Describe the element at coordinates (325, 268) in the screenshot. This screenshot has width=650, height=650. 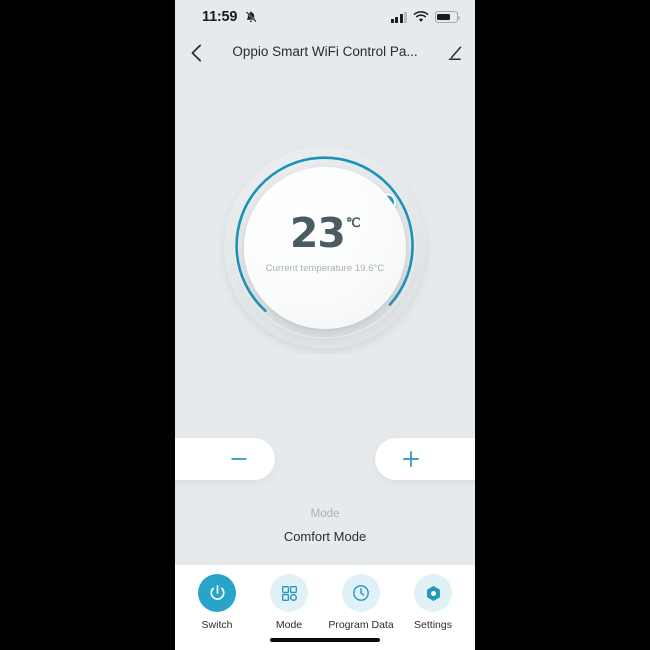
I see `current-temperature-text: Current temperature 19.6°C` at that location.